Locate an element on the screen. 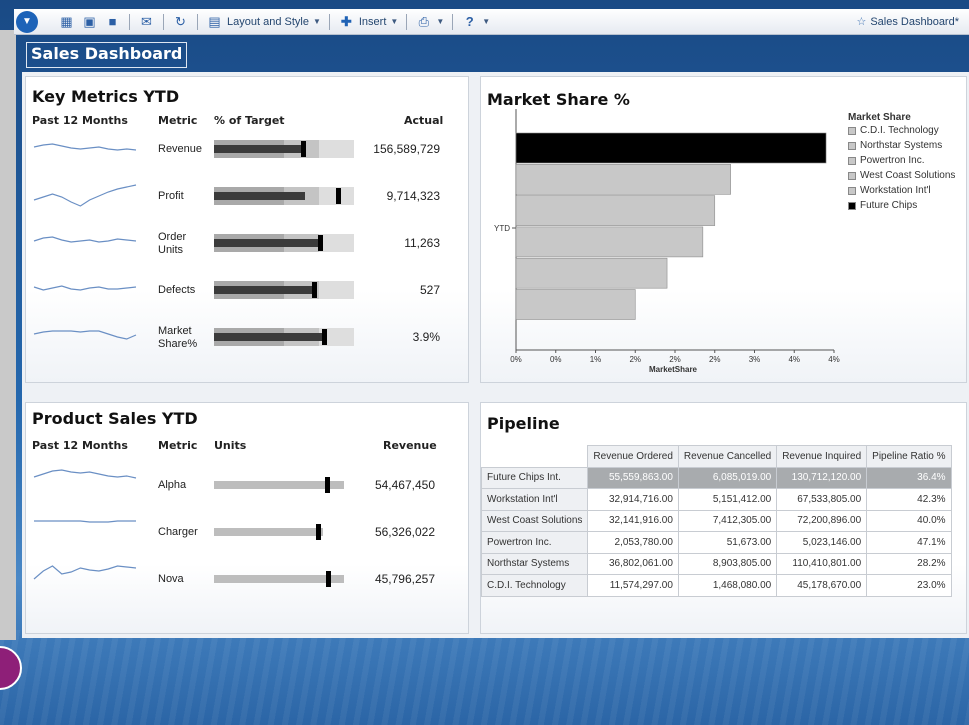 This screenshot has width=969, height=725. table-cell: 32,914,716.00 is located at coordinates (633, 499).